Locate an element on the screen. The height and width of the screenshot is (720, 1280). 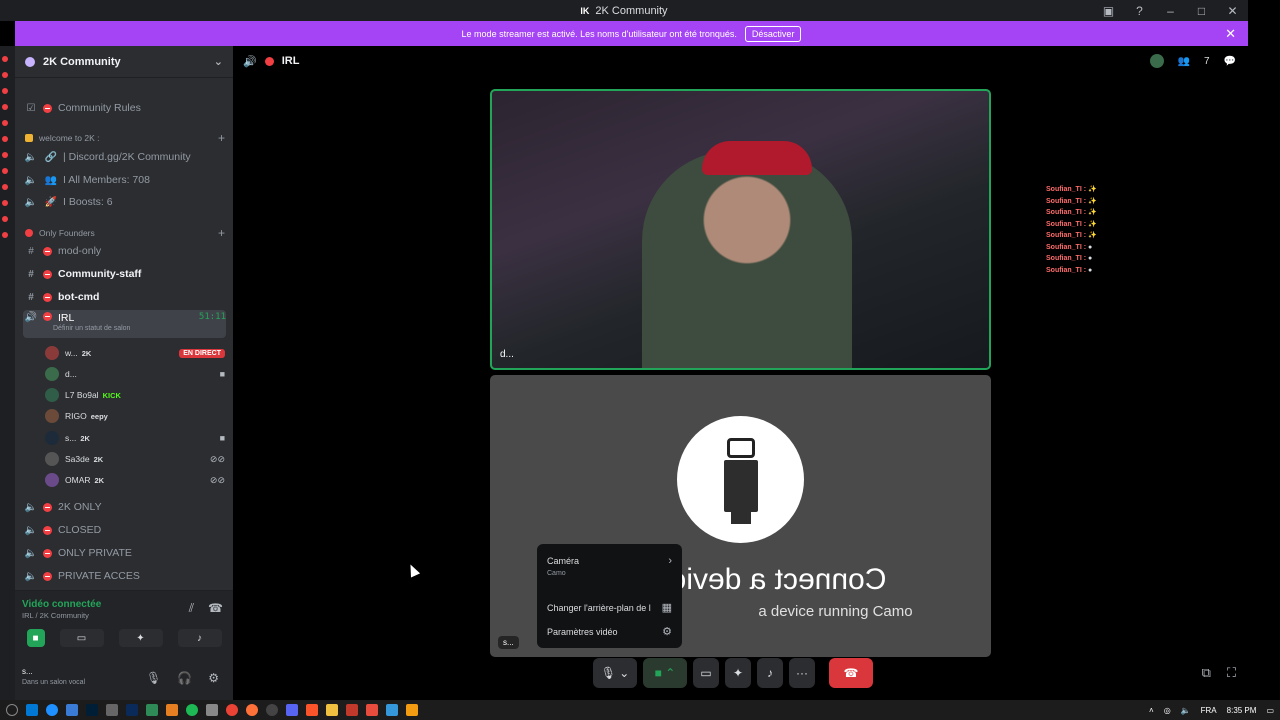
voice-user: RIGO eepy is located at coordinates (135, 416).